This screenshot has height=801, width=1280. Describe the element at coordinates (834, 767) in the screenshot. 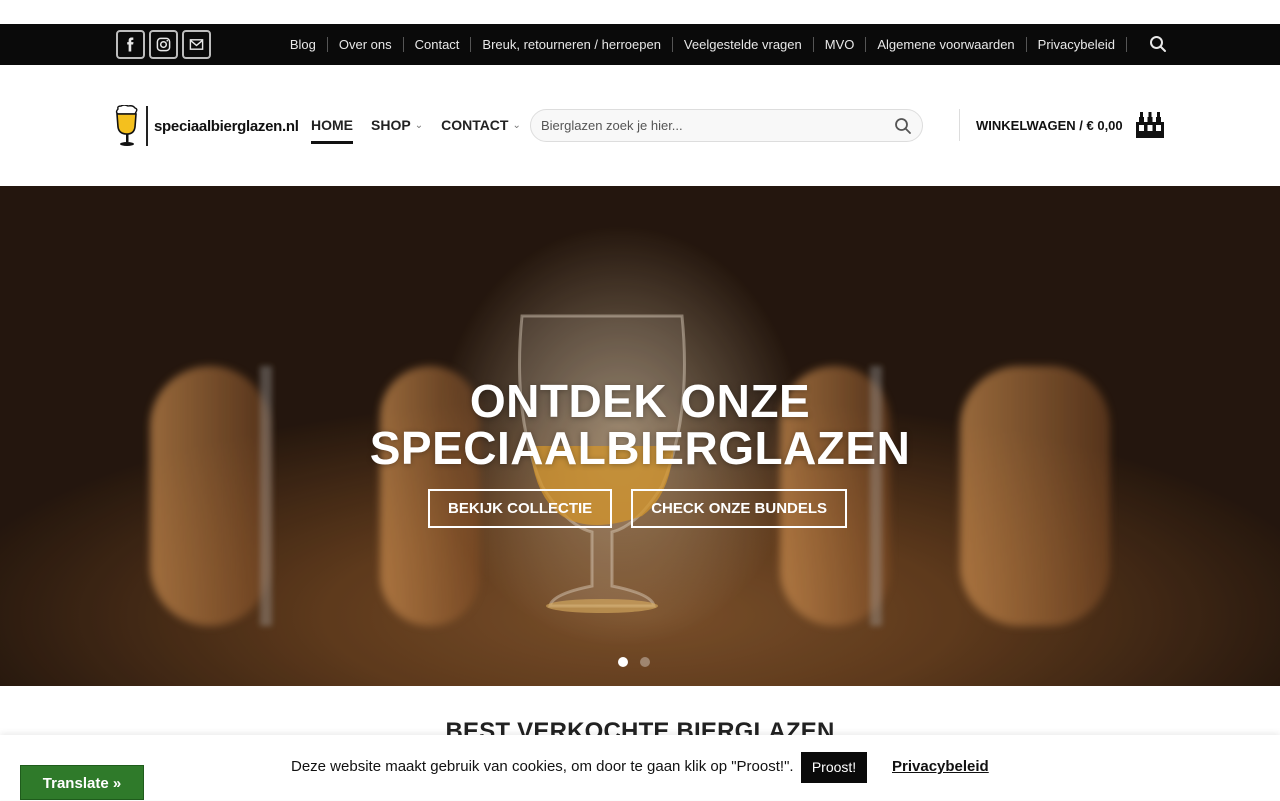

I see `cookie-accept-button: Proost!` at that location.